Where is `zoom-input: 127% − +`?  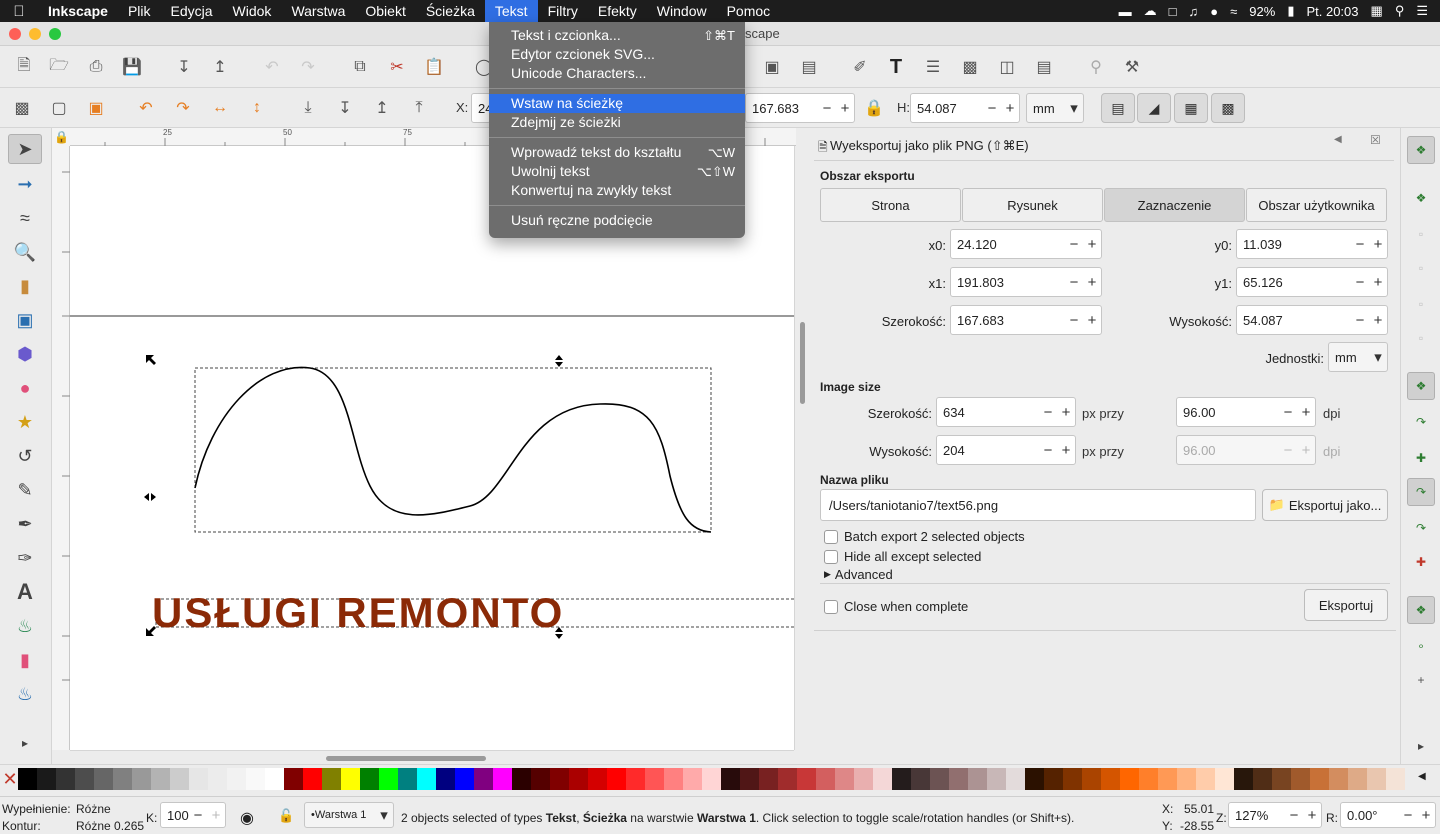
zoom-input: 127% − + is located at coordinates (1275, 815).